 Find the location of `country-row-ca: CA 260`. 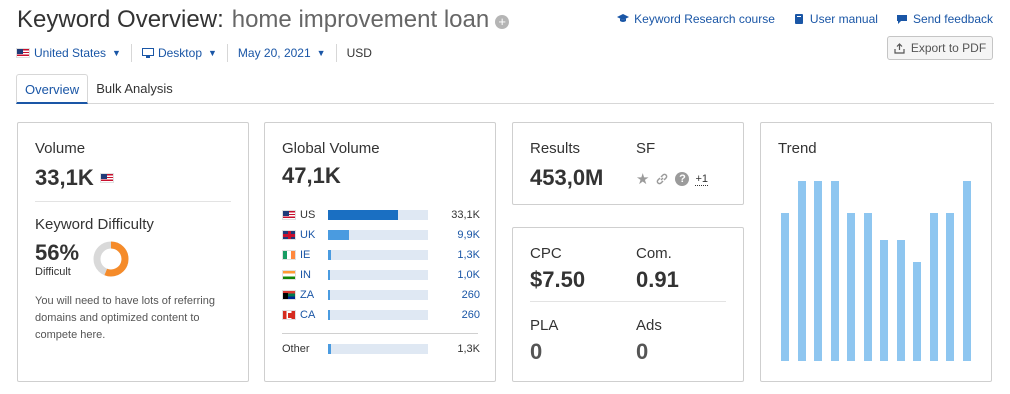

country-row-ca: CA 260 is located at coordinates (381, 315).